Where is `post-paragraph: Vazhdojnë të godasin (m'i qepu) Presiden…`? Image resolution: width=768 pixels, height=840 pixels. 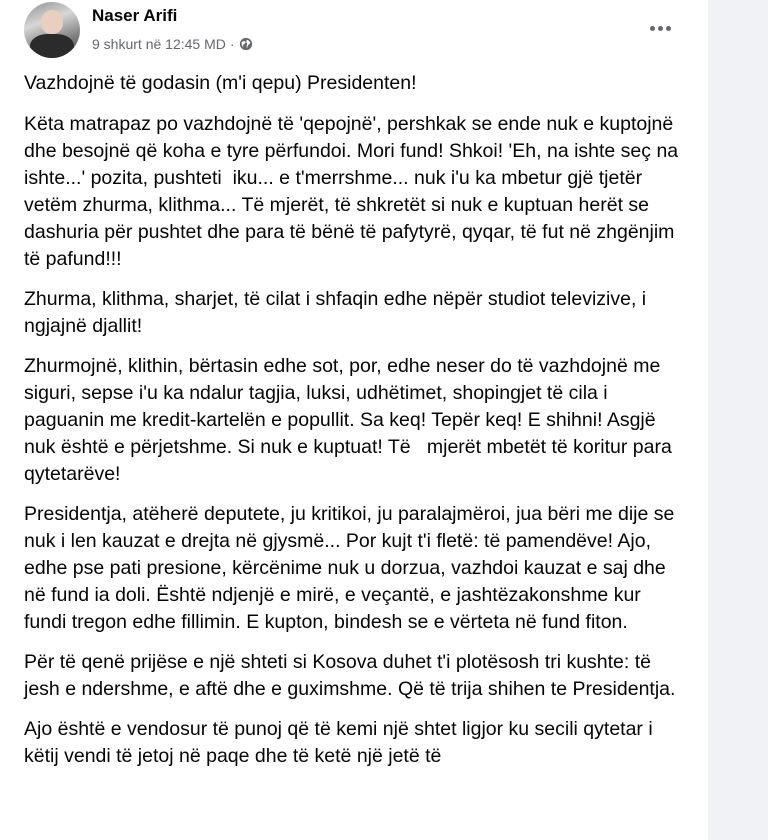 post-paragraph: Vazhdojnë të godasin (m'i qepu) Presiden… is located at coordinates (220, 83).